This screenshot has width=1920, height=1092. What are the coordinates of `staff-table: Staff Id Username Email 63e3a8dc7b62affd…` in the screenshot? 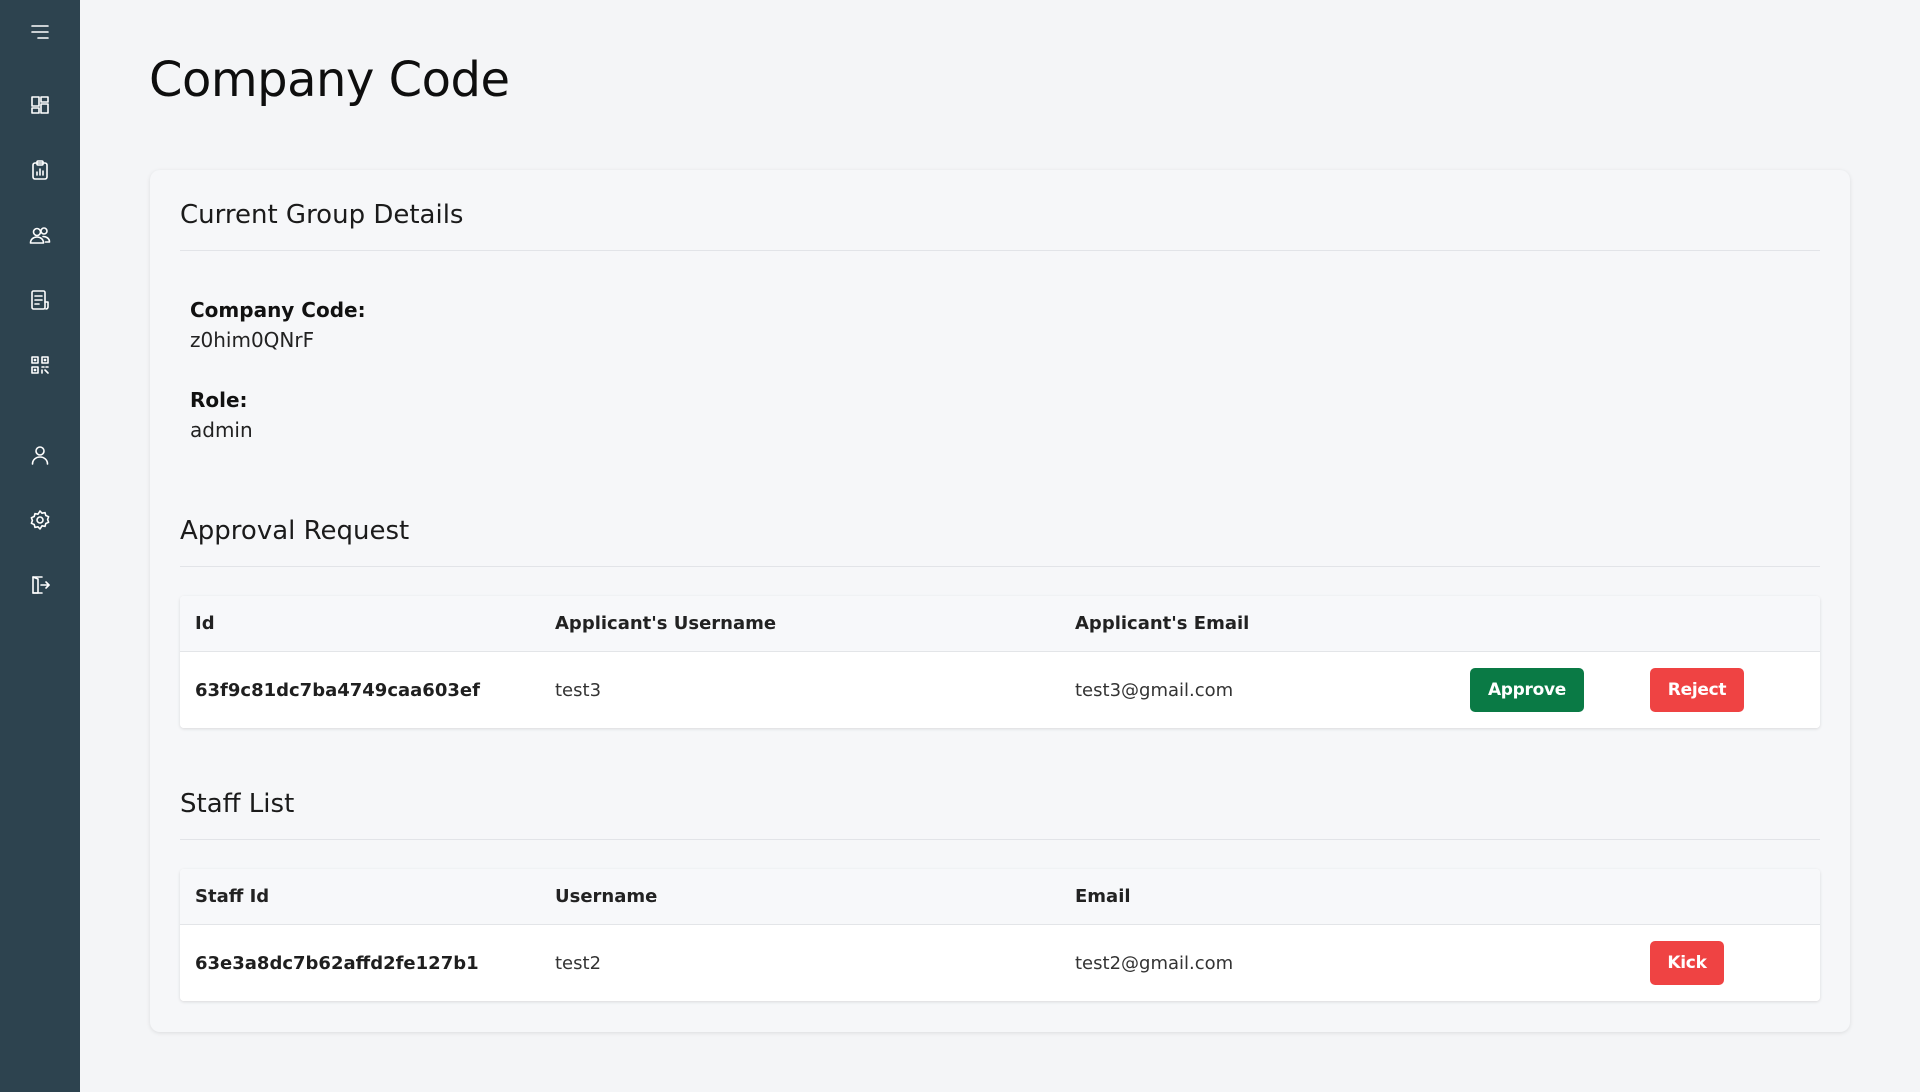 It's located at (1000, 935).